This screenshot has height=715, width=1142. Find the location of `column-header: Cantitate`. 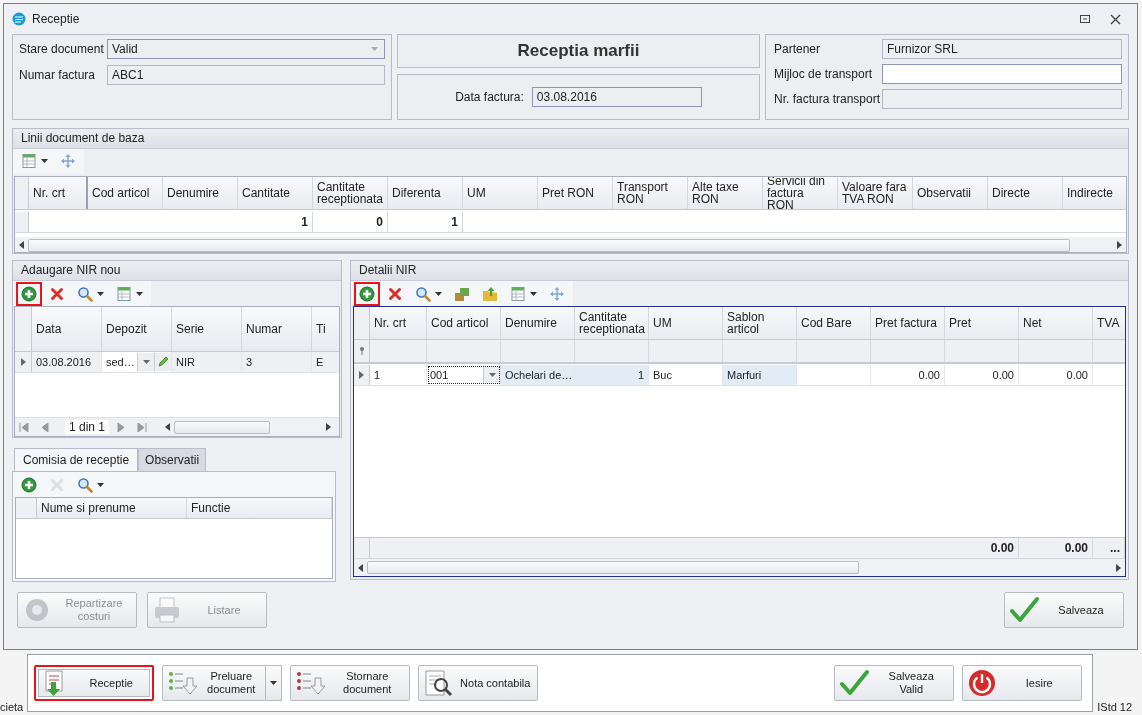

column-header: Cantitate is located at coordinates (275, 192).